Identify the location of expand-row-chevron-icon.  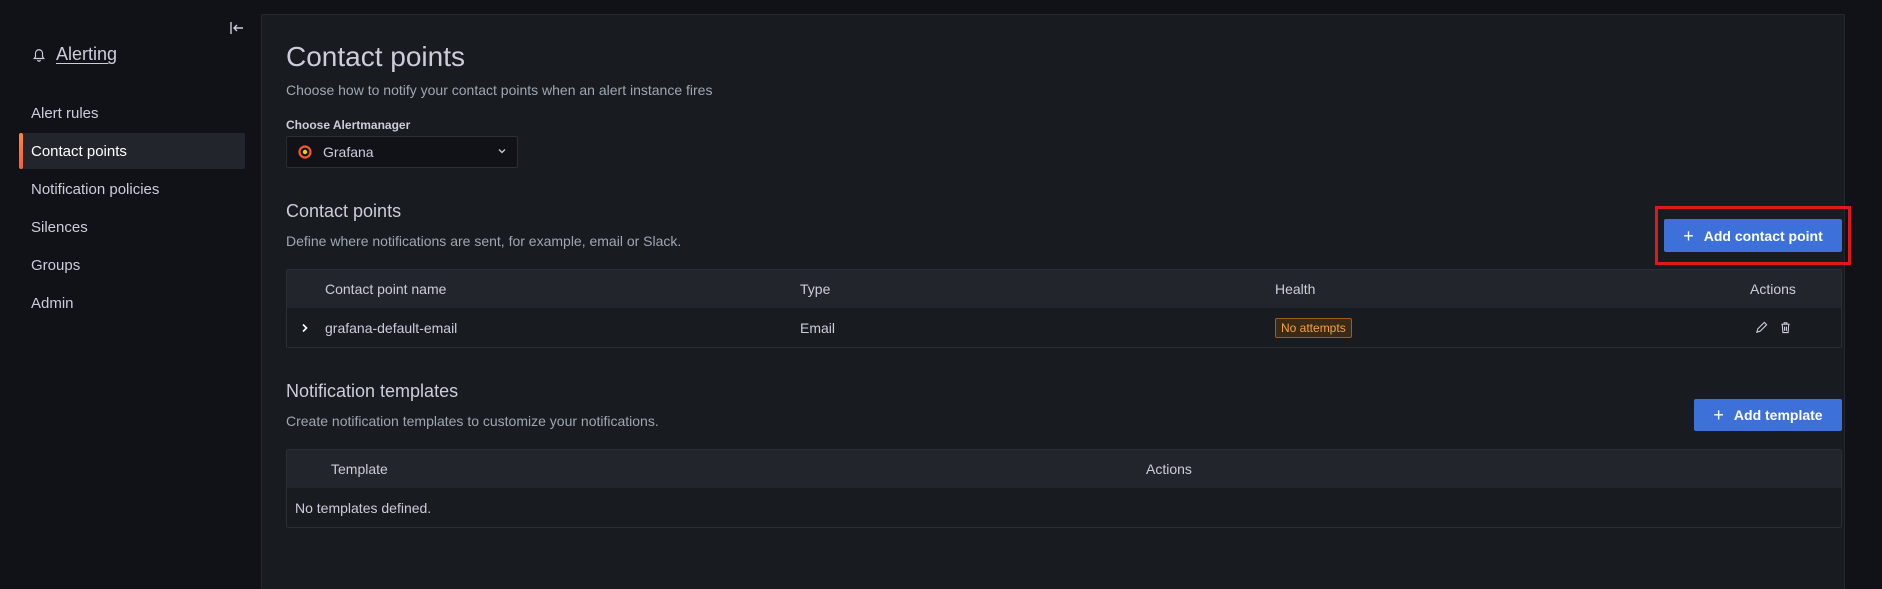
(305, 327).